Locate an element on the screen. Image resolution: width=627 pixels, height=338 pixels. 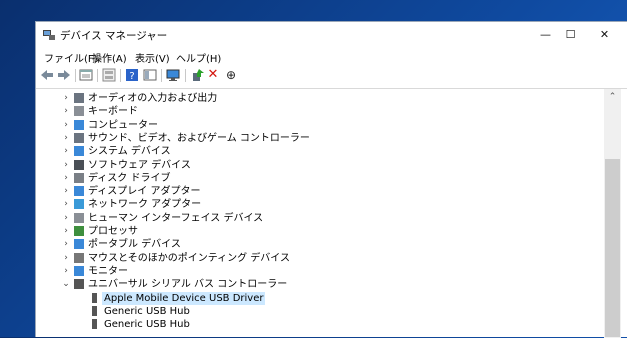
forward-arrow-icon is located at coordinates (64, 75).